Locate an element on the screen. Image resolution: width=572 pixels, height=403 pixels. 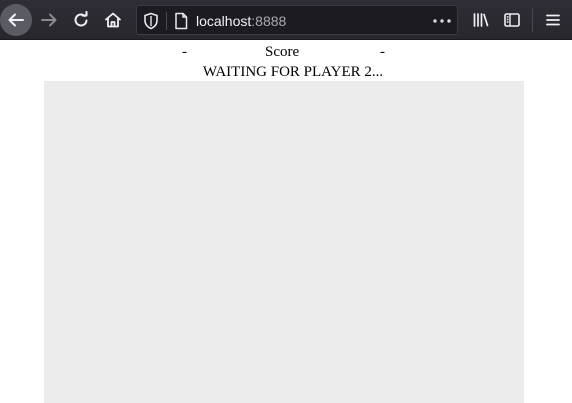
reload-button is located at coordinates (81, 20).